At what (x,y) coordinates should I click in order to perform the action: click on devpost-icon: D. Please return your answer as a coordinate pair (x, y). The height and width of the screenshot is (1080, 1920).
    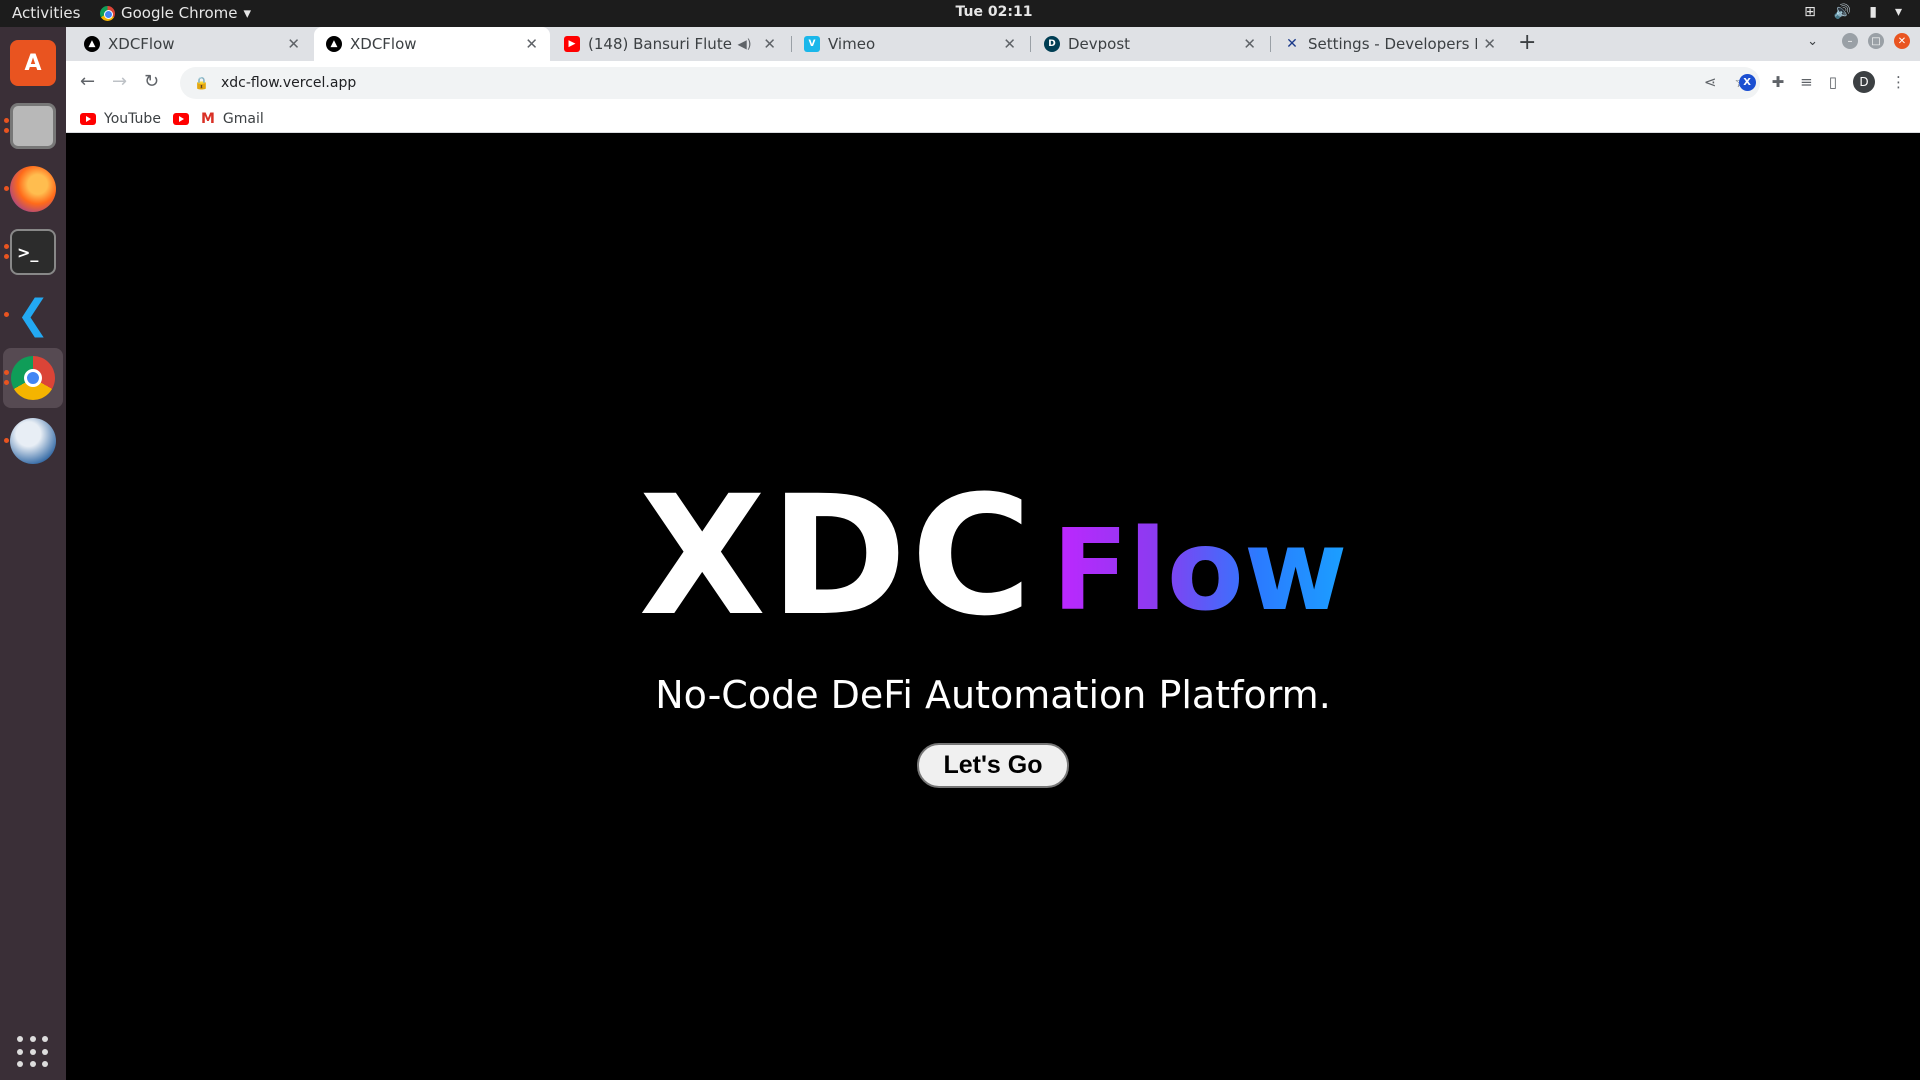
    Looking at the image, I should click on (1052, 44).